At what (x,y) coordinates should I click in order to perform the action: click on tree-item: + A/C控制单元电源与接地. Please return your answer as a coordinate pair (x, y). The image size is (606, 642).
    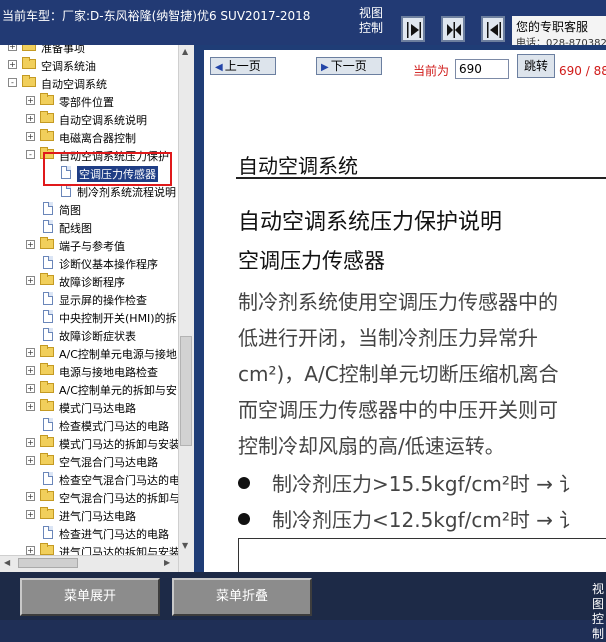
    Looking at the image, I should click on (89, 353).